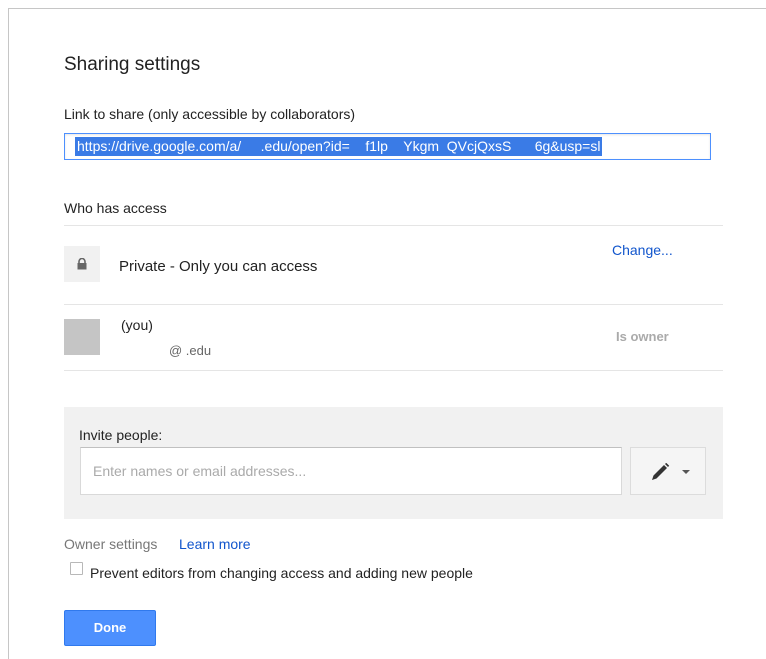 This screenshot has width=766, height=659. I want to click on invite-panel: Invite people:, so click(393, 463).